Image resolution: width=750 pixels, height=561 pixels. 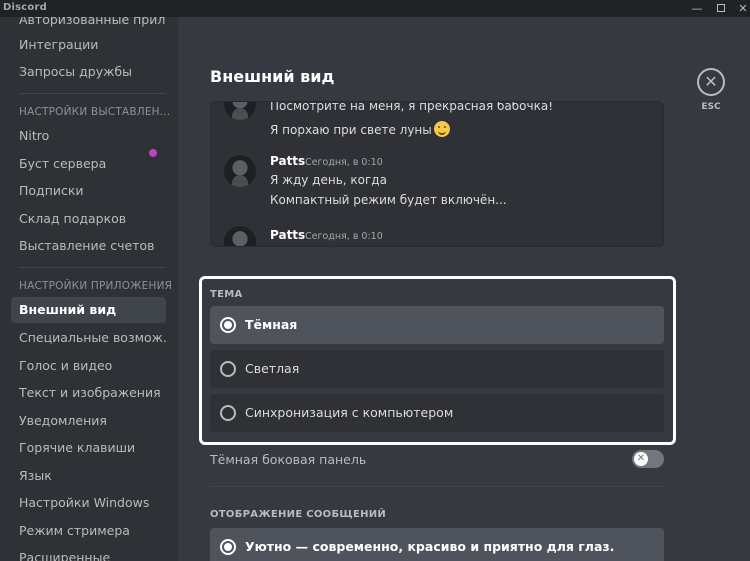 What do you see at coordinates (742, 8) in the screenshot?
I see `window-close-button: ✕` at bounding box center [742, 8].